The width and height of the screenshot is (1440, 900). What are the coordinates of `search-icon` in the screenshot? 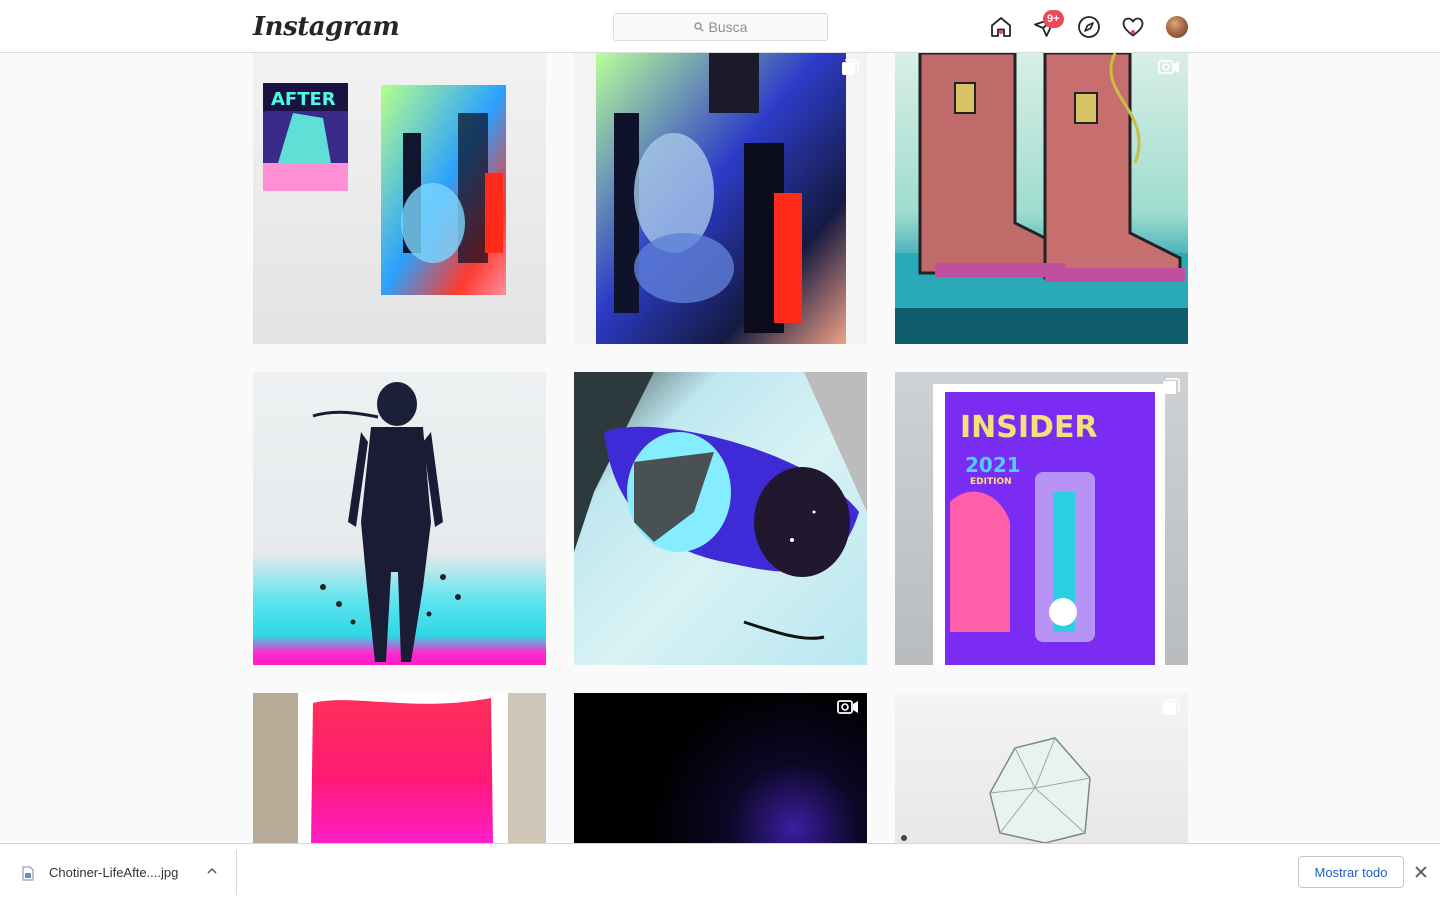 It's located at (698, 27).